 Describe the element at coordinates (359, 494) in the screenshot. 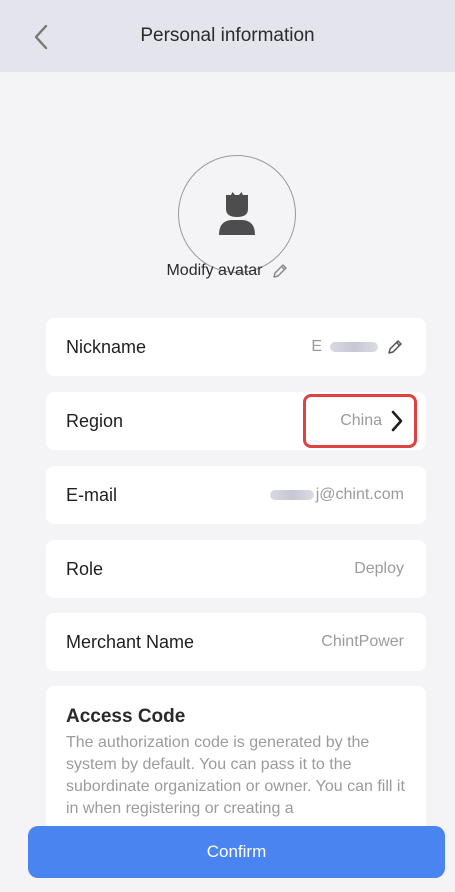

I see `email-value: j@chint.com` at that location.